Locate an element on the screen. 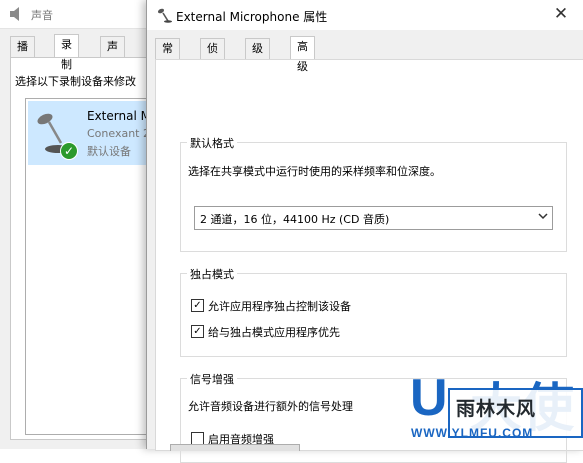 This screenshot has width=583, height=463. speaker-icon is located at coordinates (17, 15).